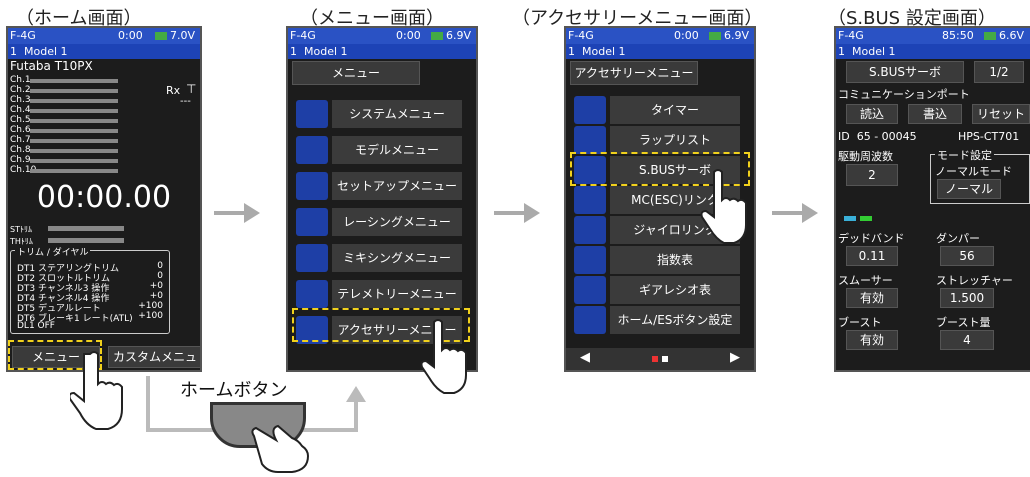 This screenshot has height=477, width=1030. What do you see at coordinates (675, 260) in the screenshot?
I see `menu-item-label: 指数表` at bounding box center [675, 260].